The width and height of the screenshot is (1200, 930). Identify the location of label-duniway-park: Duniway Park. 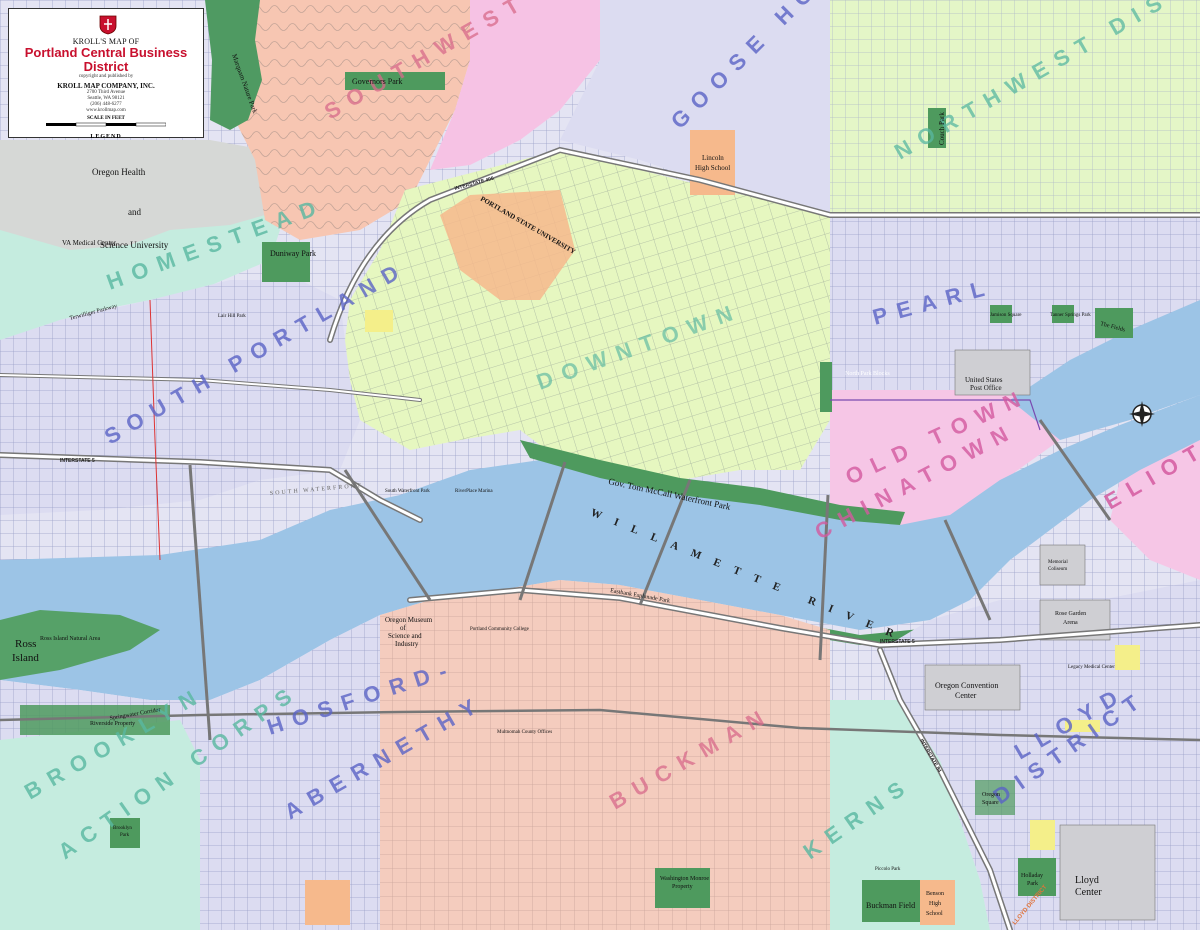
(293, 253).